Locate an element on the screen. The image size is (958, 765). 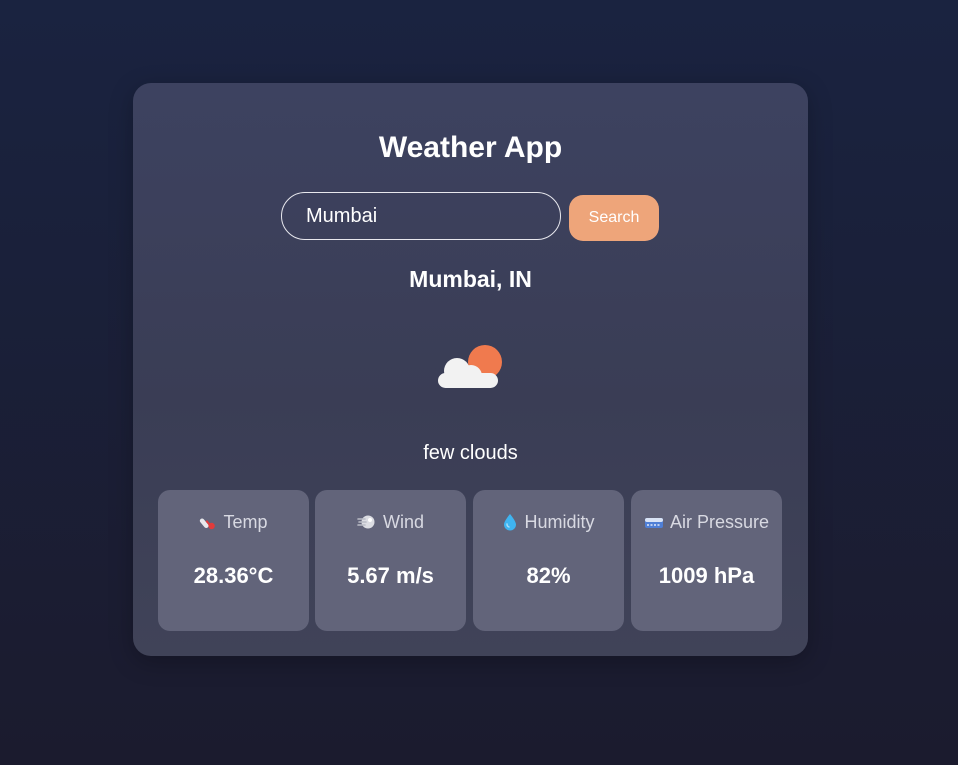
stat-label-temp: Temp is located at coordinates (245, 522).